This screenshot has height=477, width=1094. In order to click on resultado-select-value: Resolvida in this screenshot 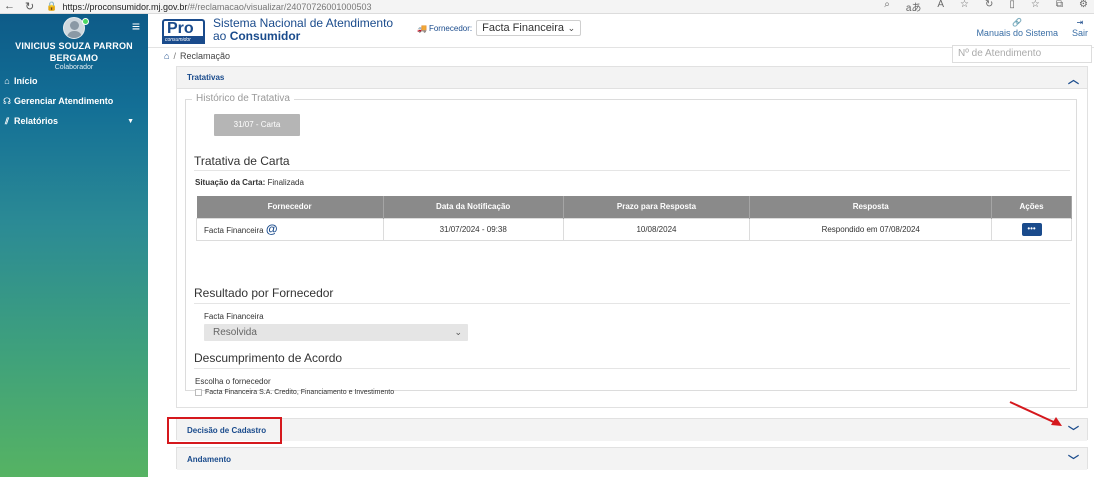, I will do `click(235, 332)`.